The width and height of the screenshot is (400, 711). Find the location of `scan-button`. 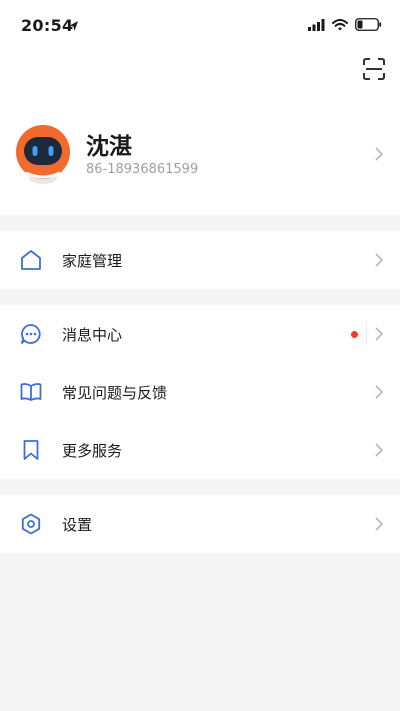

scan-button is located at coordinates (374, 69).